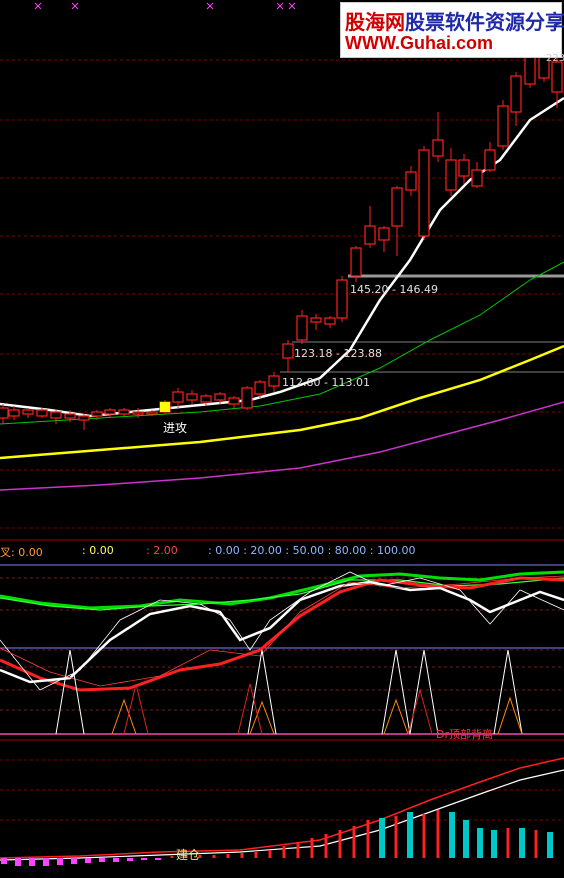 This screenshot has width=564, height=878. I want to click on zone-label-2: 123.18 - 123.88, so click(338, 353).